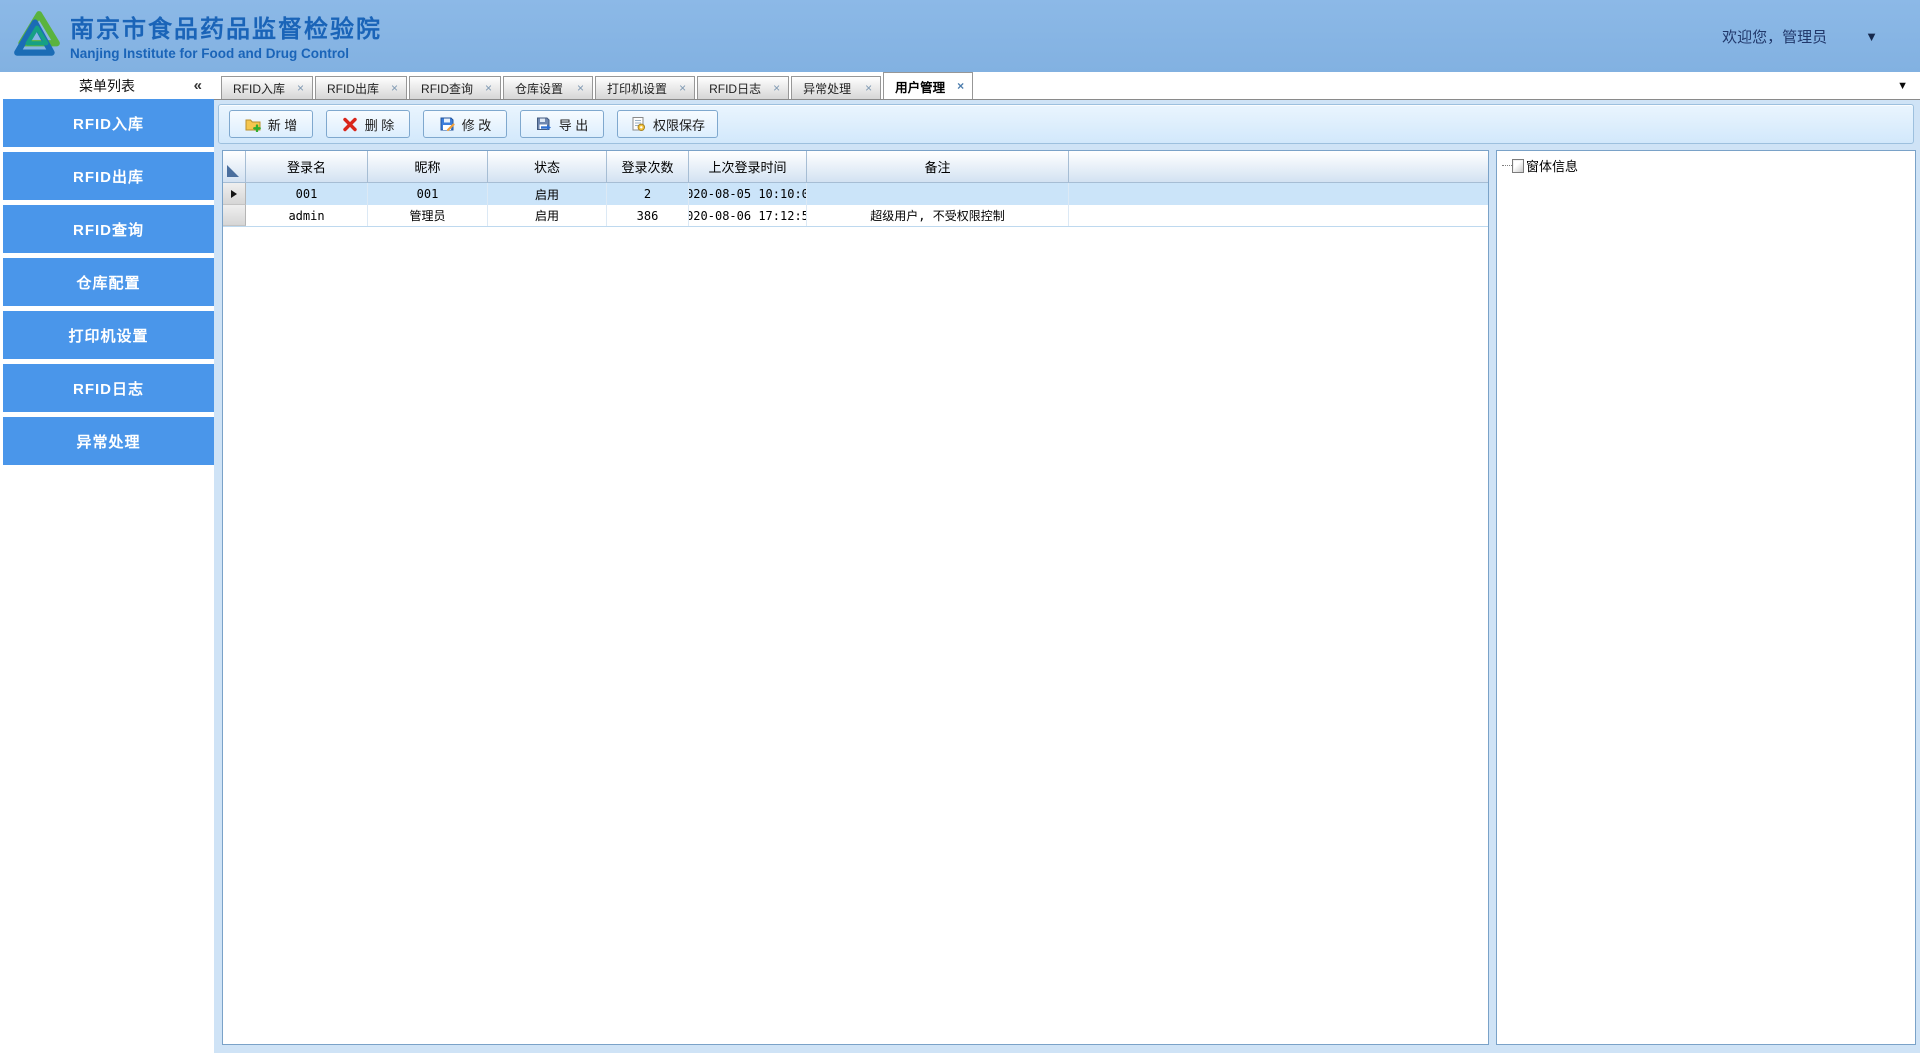 The width and height of the screenshot is (1920, 1053). What do you see at coordinates (226, 29) in the screenshot?
I see `org-title: 南京市食品药品监督检验院` at bounding box center [226, 29].